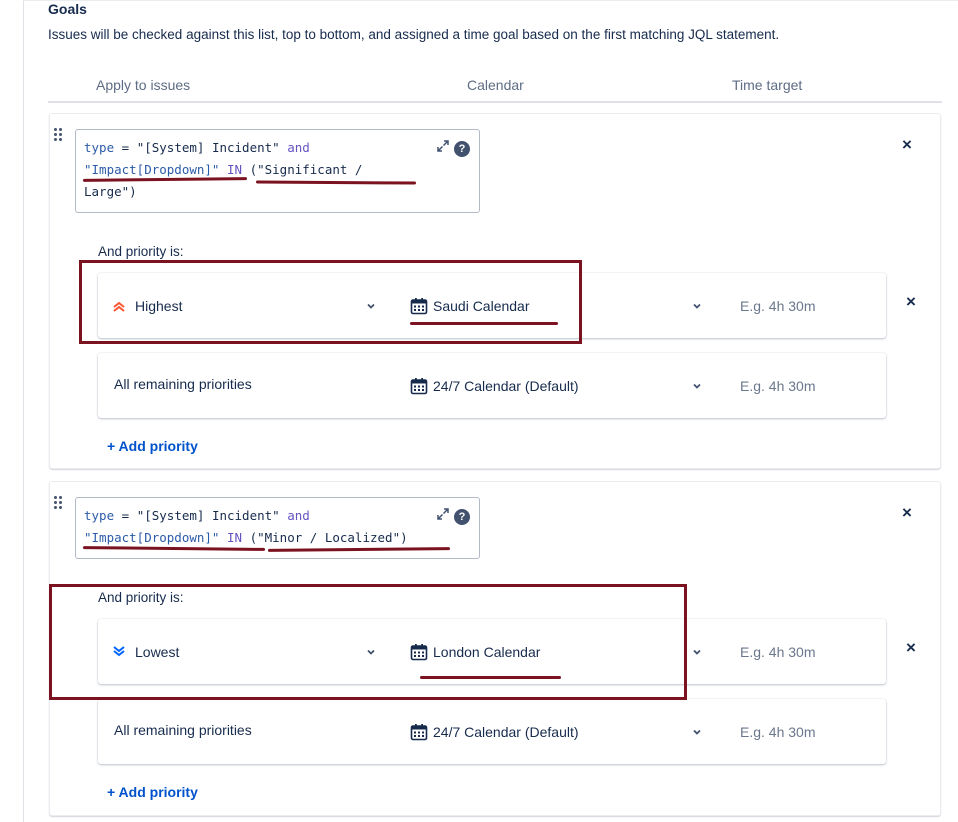  What do you see at coordinates (495, 102) in the screenshot?
I see `header-divider` at bounding box center [495, 102].